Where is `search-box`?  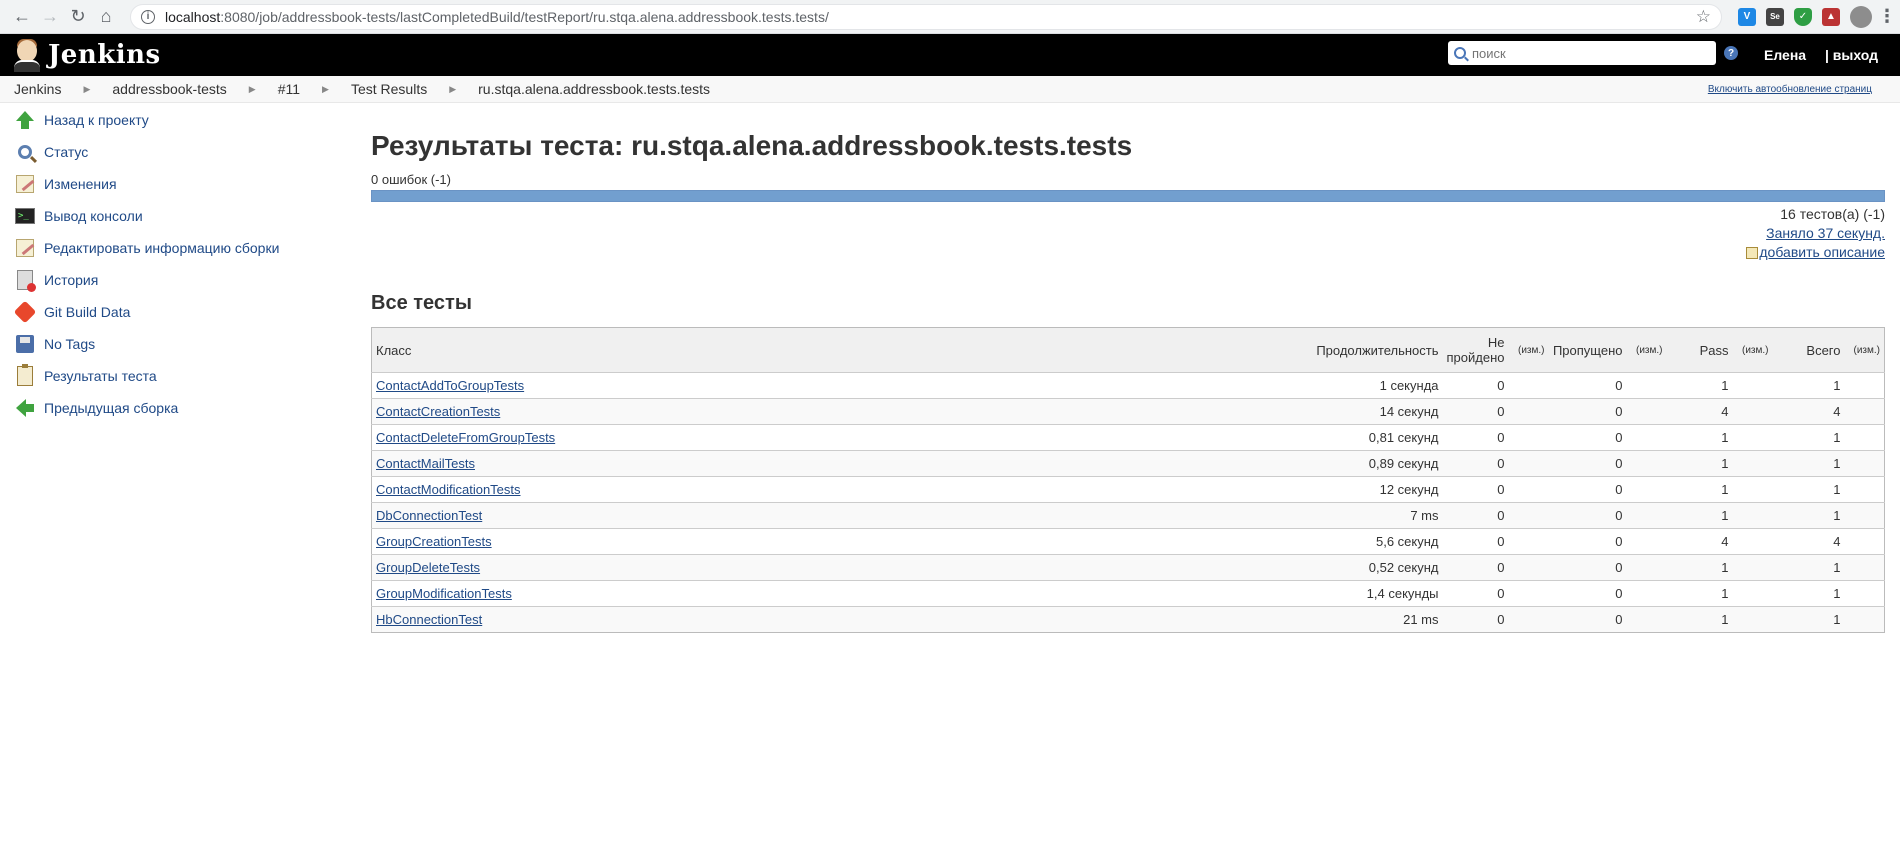 search-box is located at coordinates (1582, 53).